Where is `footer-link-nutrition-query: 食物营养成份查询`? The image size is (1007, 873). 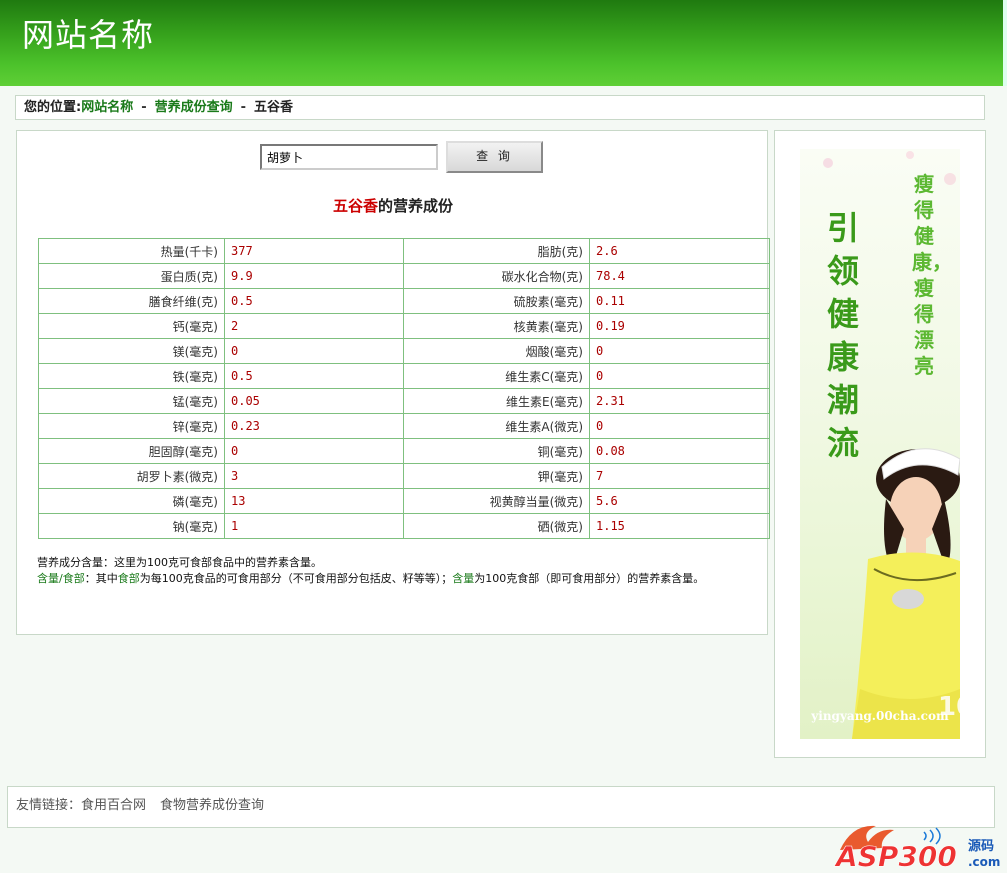
footer-link-nutrition-query: 食物营养成份查询 is located at coordinates (212, 805).